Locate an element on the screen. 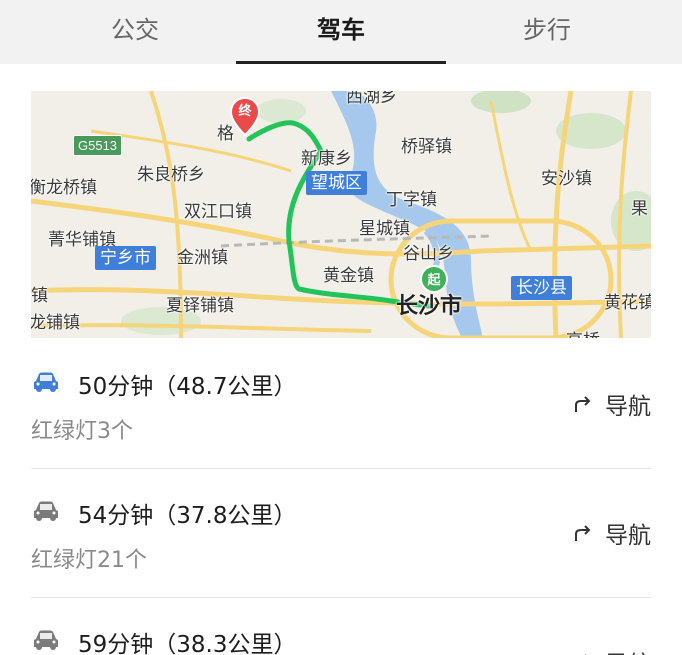  route-summary: 50分钟（48.7公里） is located at coordinates (187, 387).